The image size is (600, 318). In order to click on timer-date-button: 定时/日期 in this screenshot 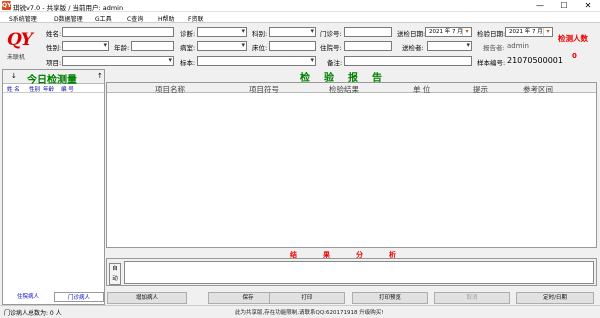, I will do `click(555, 298)`.